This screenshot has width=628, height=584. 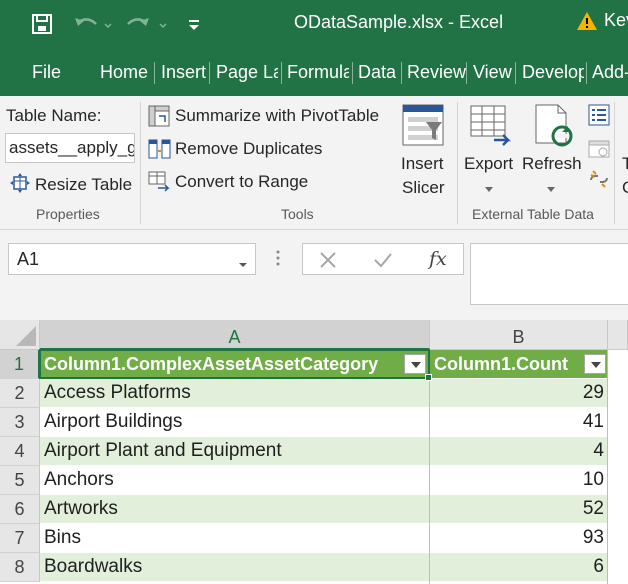 I want to click on column-header-a: A, so click(x=235, y=335).